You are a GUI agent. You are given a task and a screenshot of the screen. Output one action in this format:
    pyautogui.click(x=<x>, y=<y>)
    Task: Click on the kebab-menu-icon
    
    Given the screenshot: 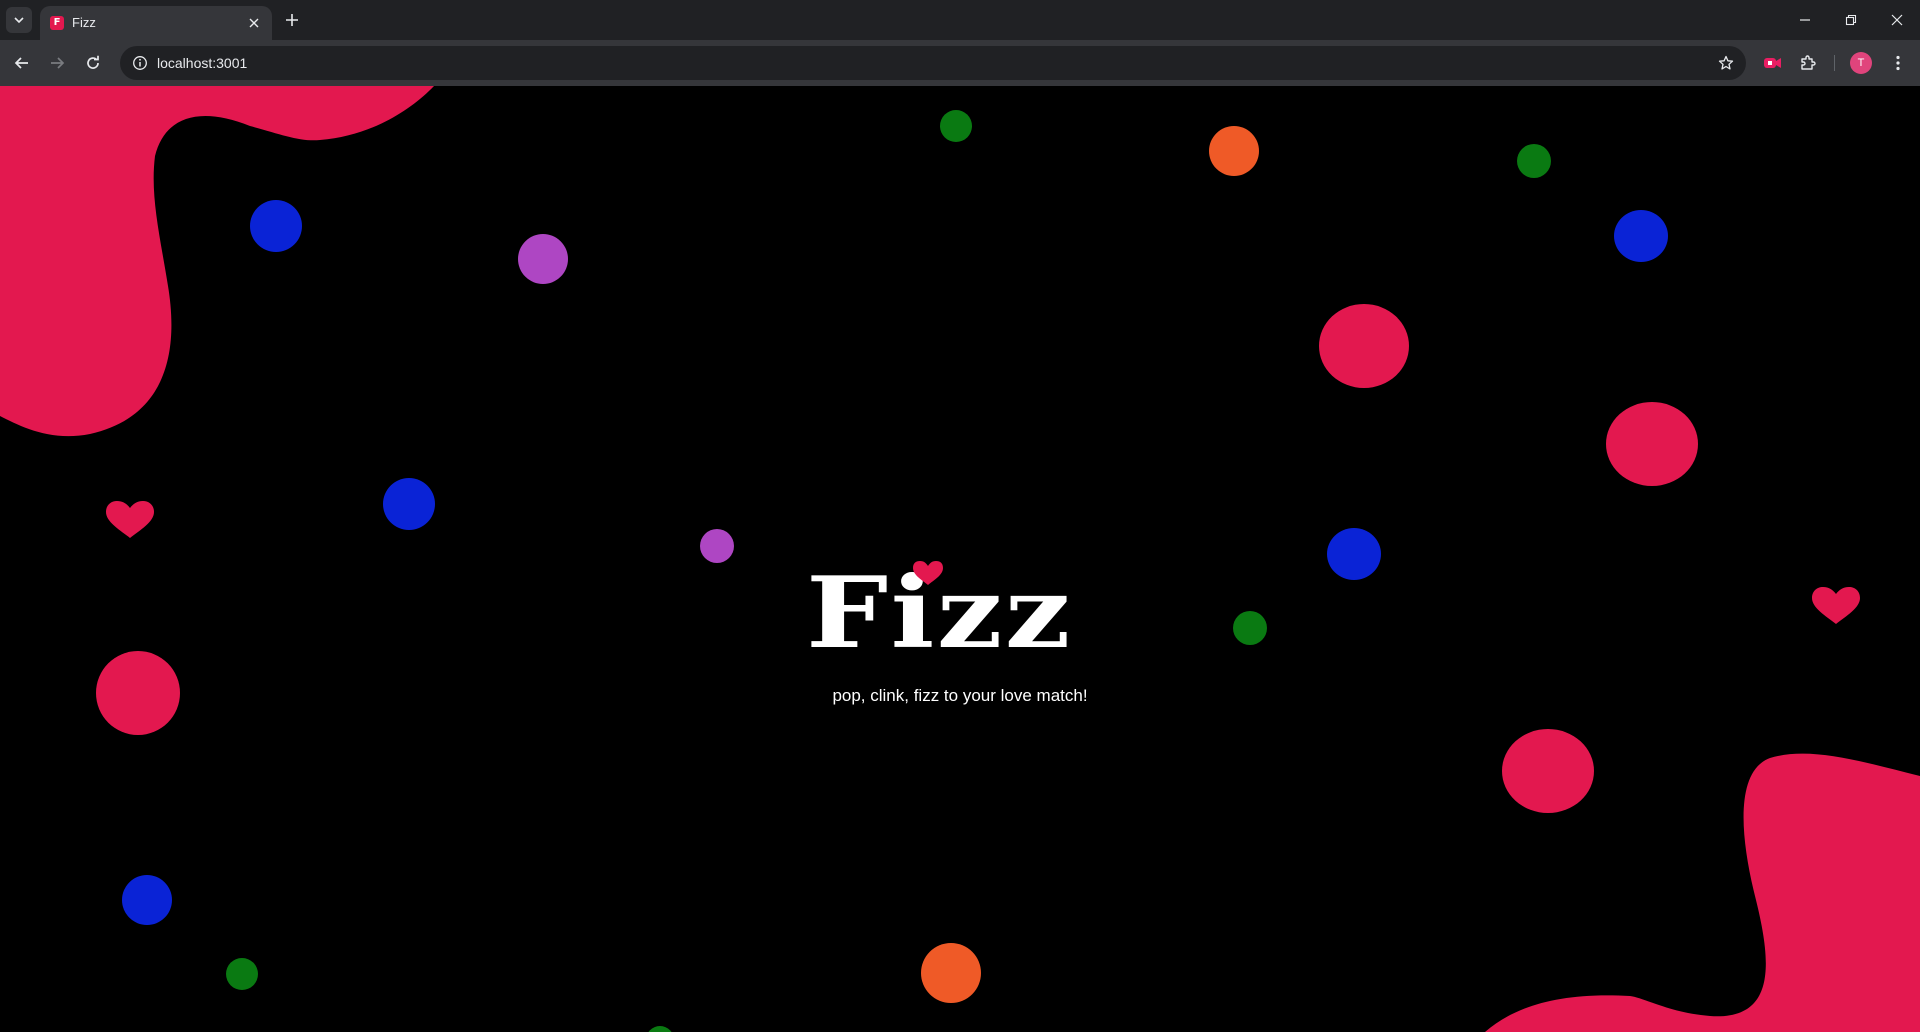 What is the action you would take?
    pyautogui.click(x=1898, y=63)
    